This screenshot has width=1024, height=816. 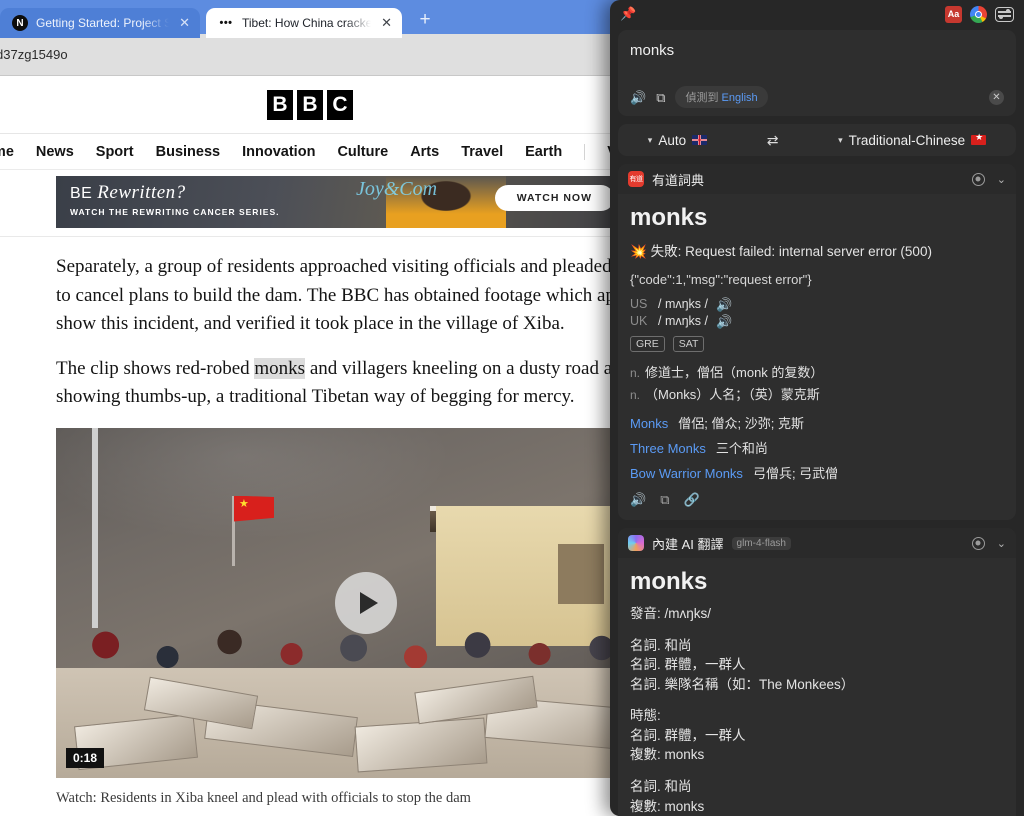 What do you see at coordinates (721, 279) in the screenshot?
I see `youdao-raw-response: {"code":1,"msg":"request error"}` at bounding box center [721, 279].